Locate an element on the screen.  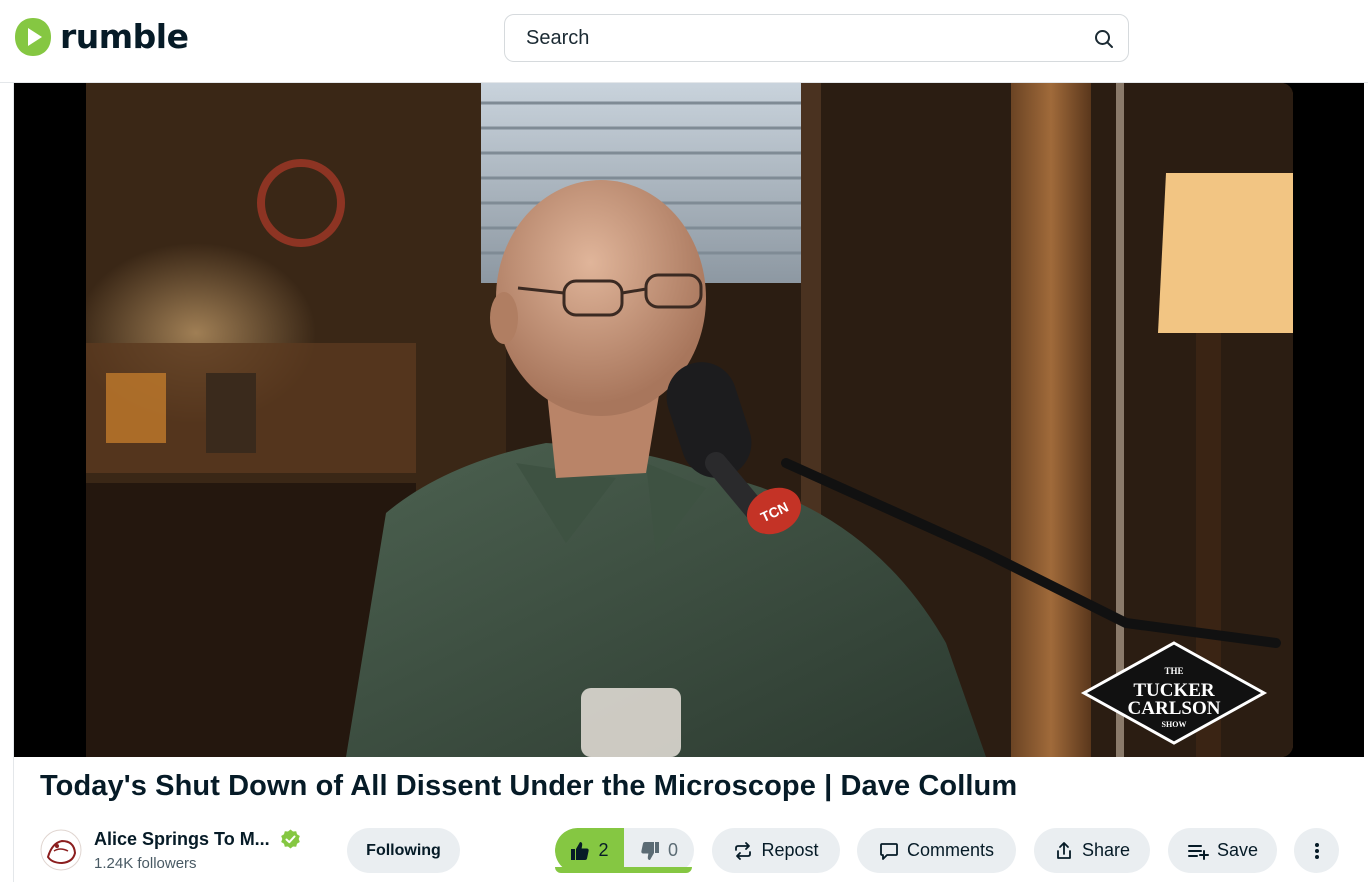
dislike-count: 0 is located at coordinates (672, 850).